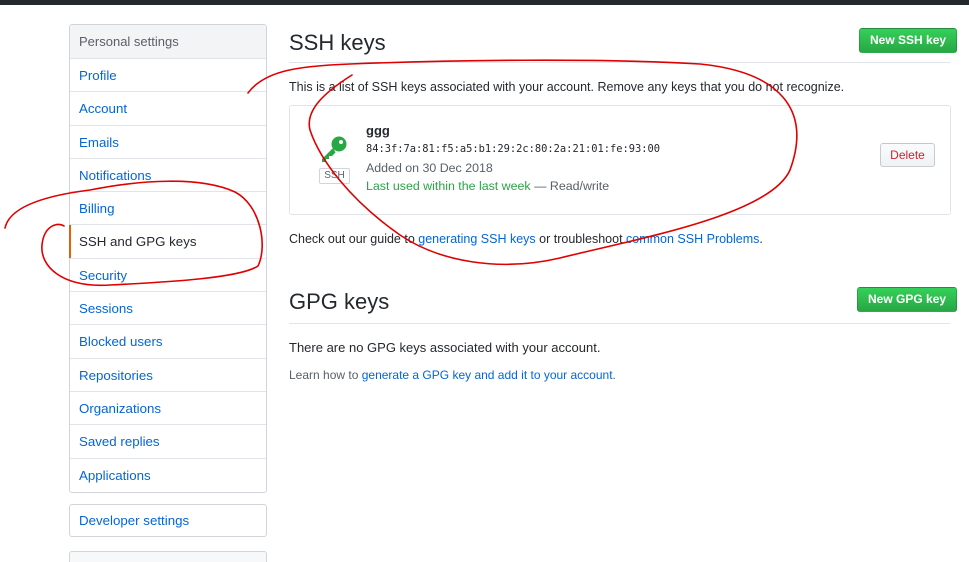  What do you see at coordinates (476, 239) in the screenshot?
I see `generating-ssh-keys-link: generating SSH keys` at bounding box center [476, 239].